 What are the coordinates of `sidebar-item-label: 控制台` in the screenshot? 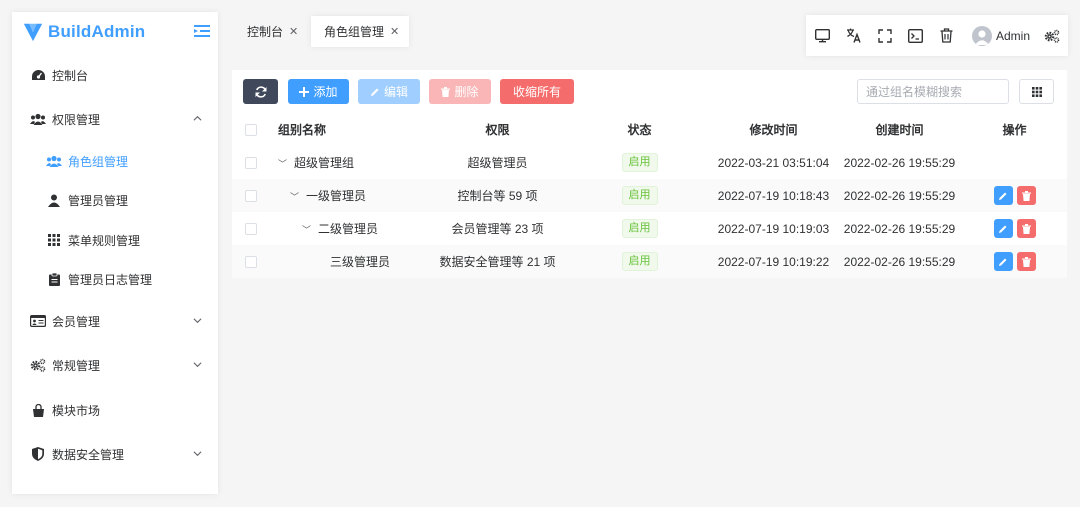 It's located at (70, 75).